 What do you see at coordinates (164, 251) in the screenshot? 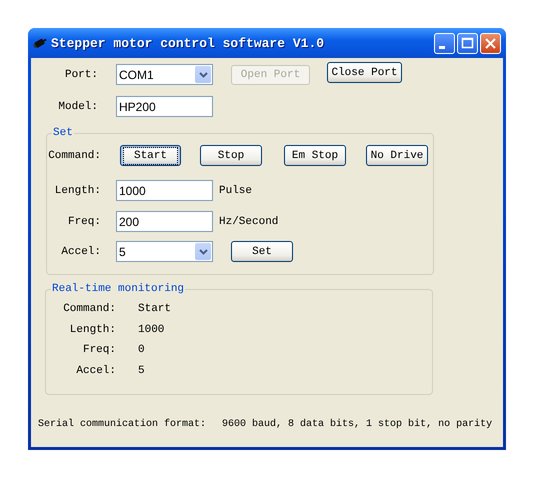
I see `combo-box: 5` at bounding box center [164, 251].